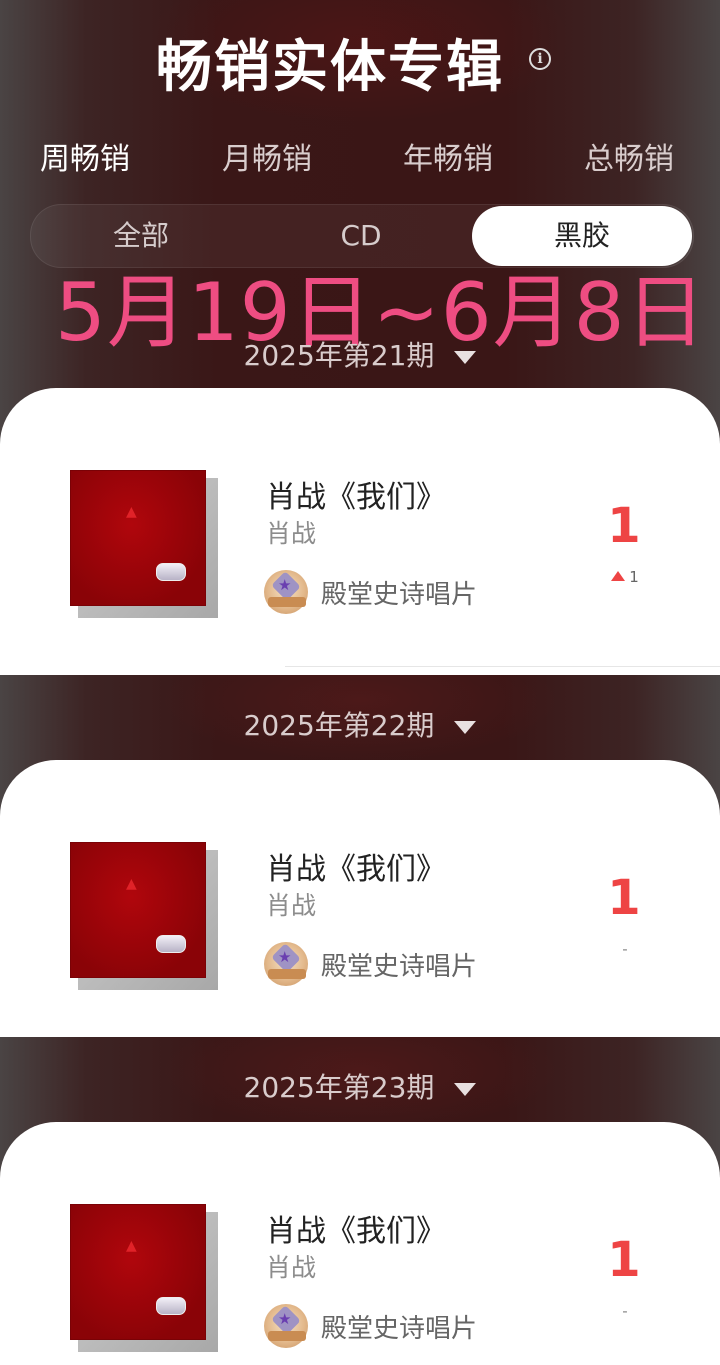 This screenshot has width=720, height=1365. Describe the element at coordinates (267, 156) in the screenshot. I see `tab-monthly: 月畅销` at that location.